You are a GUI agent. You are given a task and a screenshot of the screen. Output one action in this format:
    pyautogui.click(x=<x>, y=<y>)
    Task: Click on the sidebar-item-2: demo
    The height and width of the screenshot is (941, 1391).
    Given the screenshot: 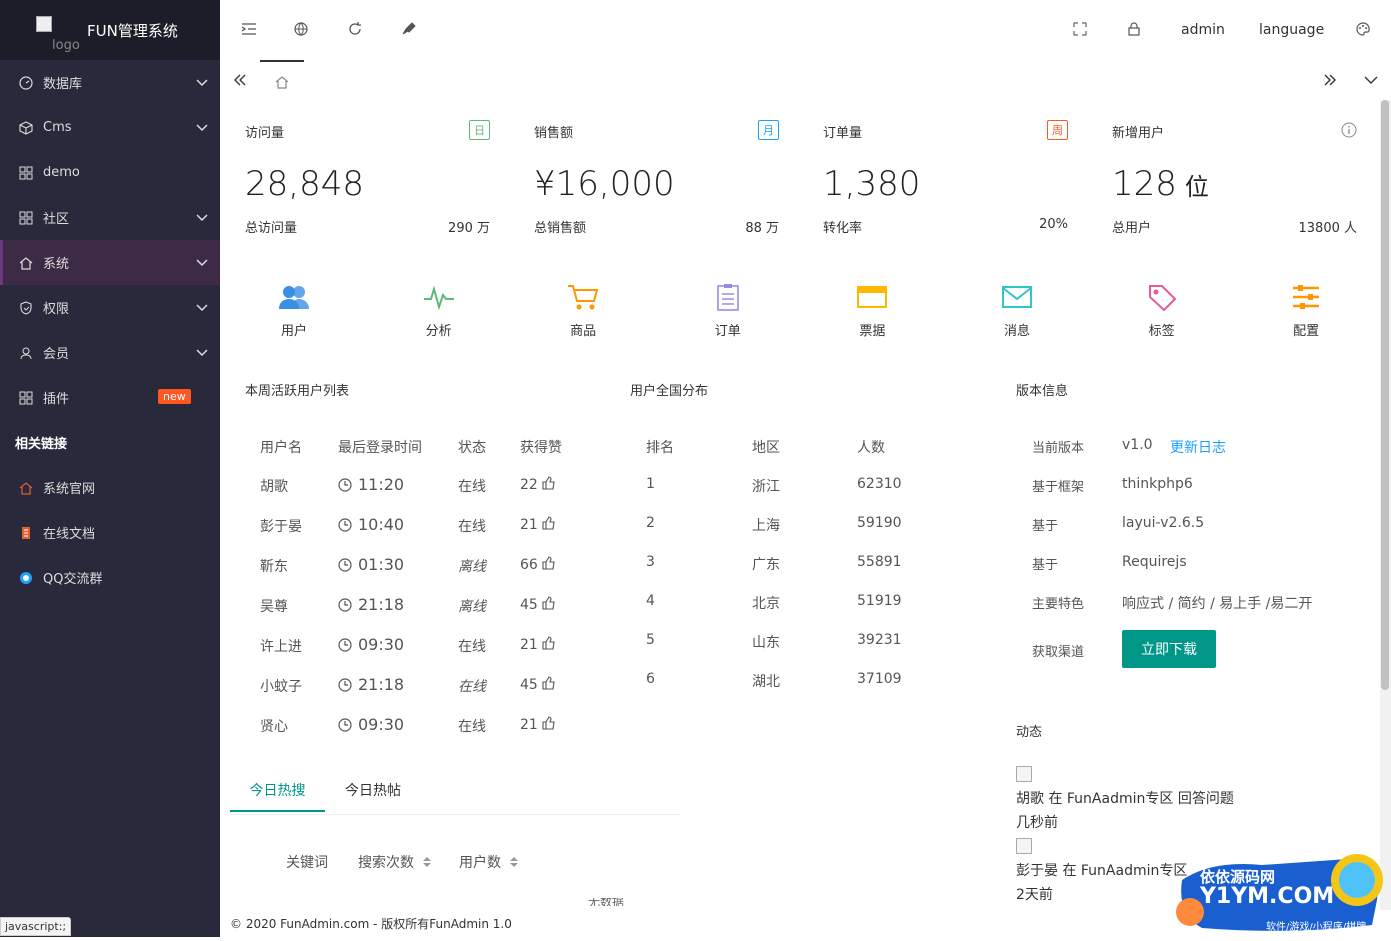 What is the action you would take?
    pyautogui.click(x=110, y=172)
    